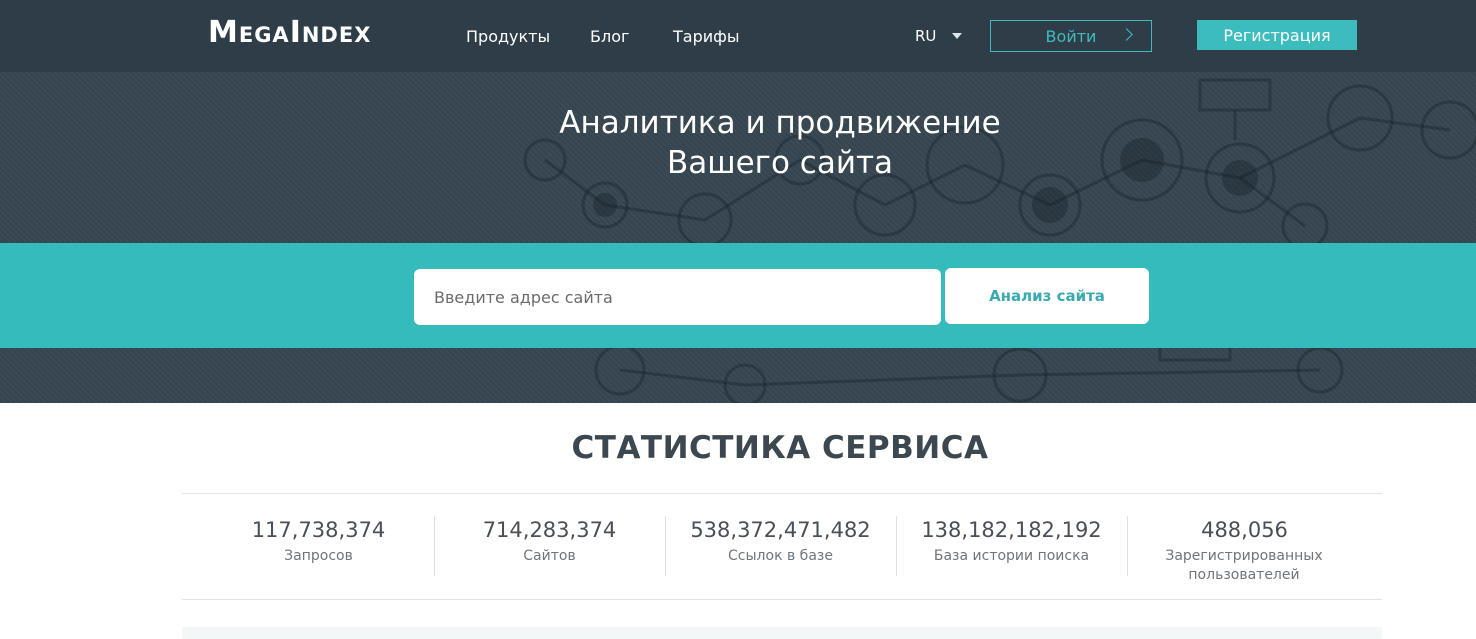 This screenshot has height=639, width=1476. I want to click on stat-label: Зарегистрированных пользователей, so click(1244, 565).